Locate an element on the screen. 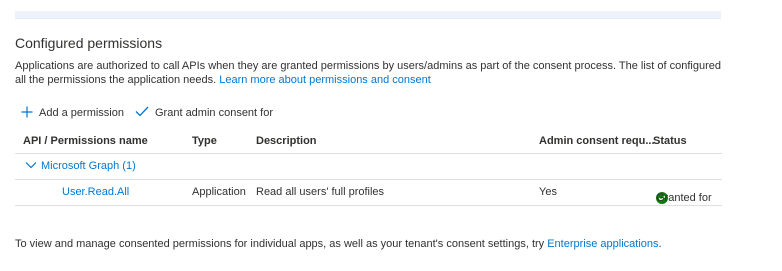 Image resolution: width=782 pixels, height=271 pixels. learn-more-link: Learn more about permissions and consent is located at coordinates (325, 80).